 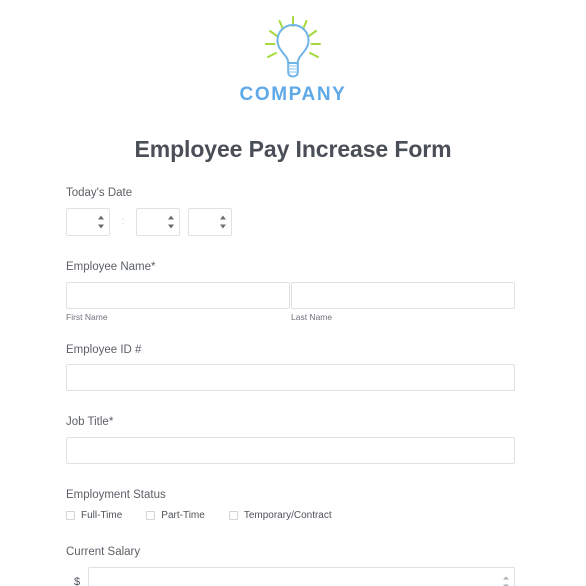 What do you see at coordinates (293, 94) in the screenshot?
I see `company-wordmark: COMPANY` at bounding box center [293, 94].